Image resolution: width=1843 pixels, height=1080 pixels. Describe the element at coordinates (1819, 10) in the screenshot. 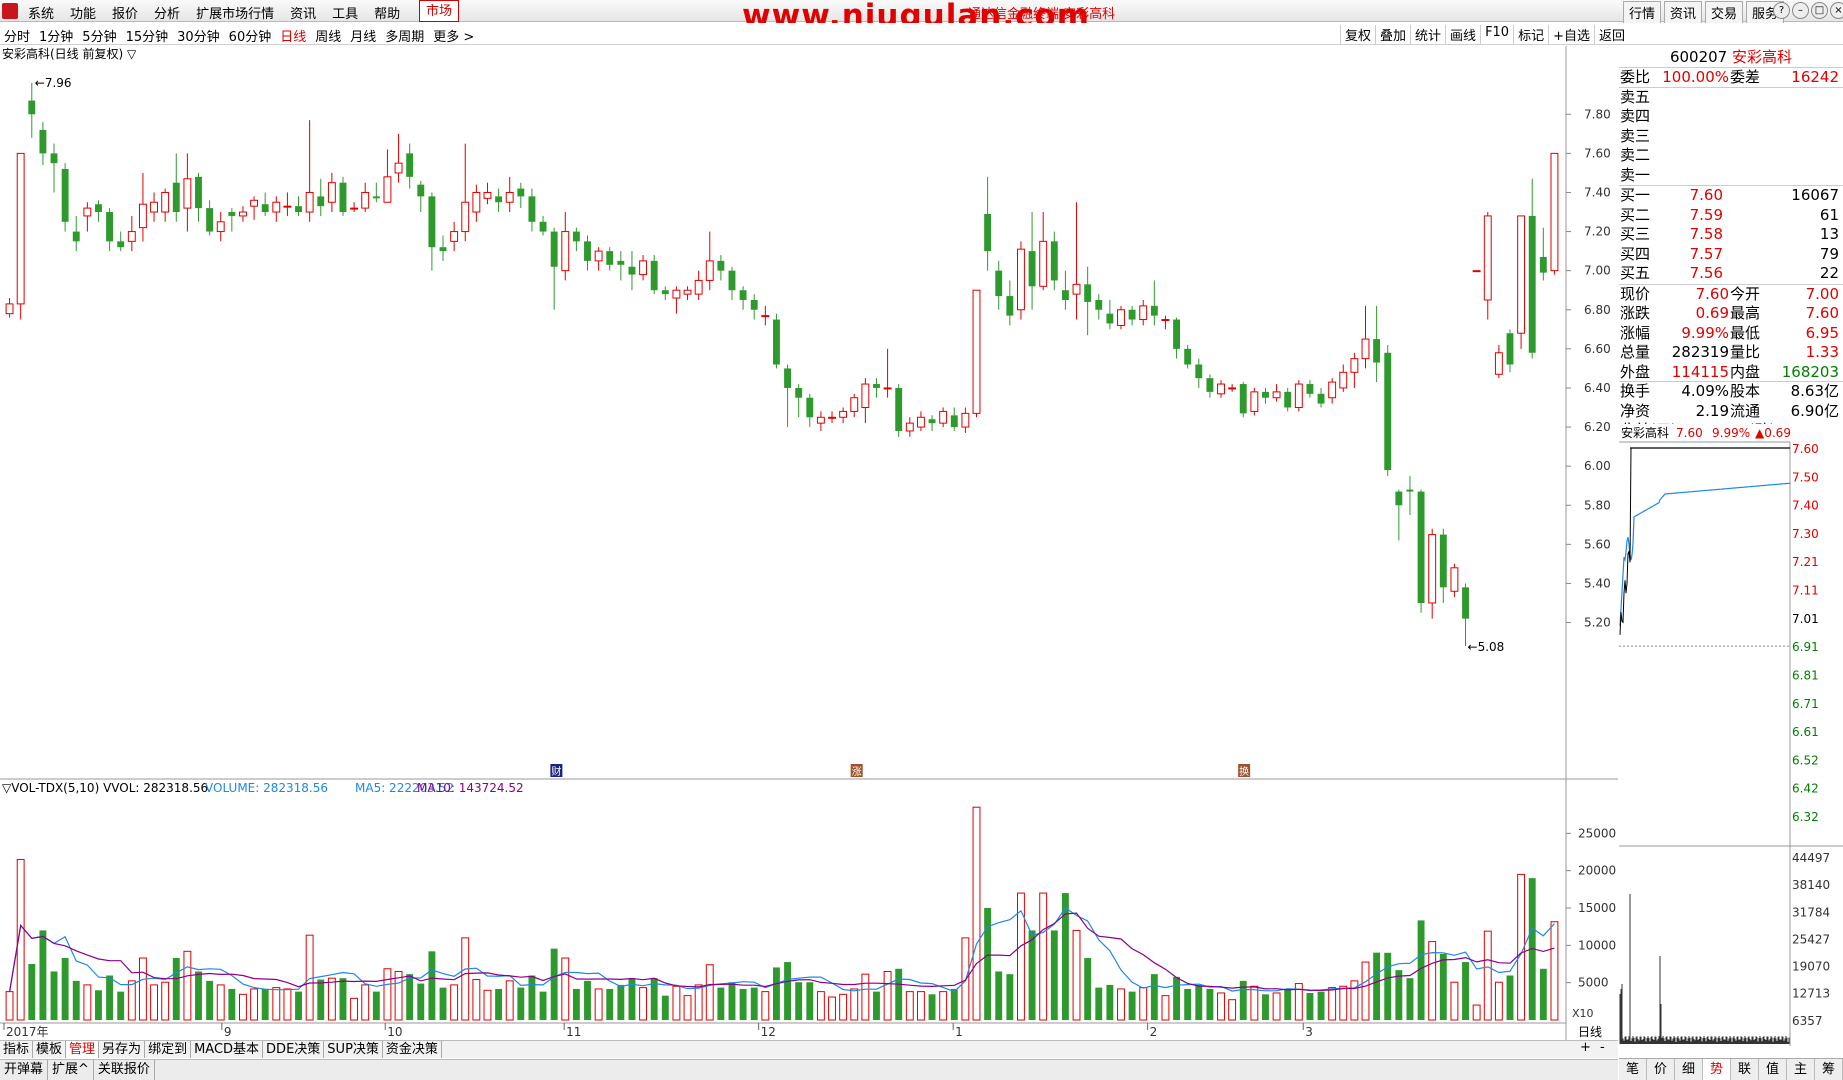

I see `maximize-icon: □` at that location.